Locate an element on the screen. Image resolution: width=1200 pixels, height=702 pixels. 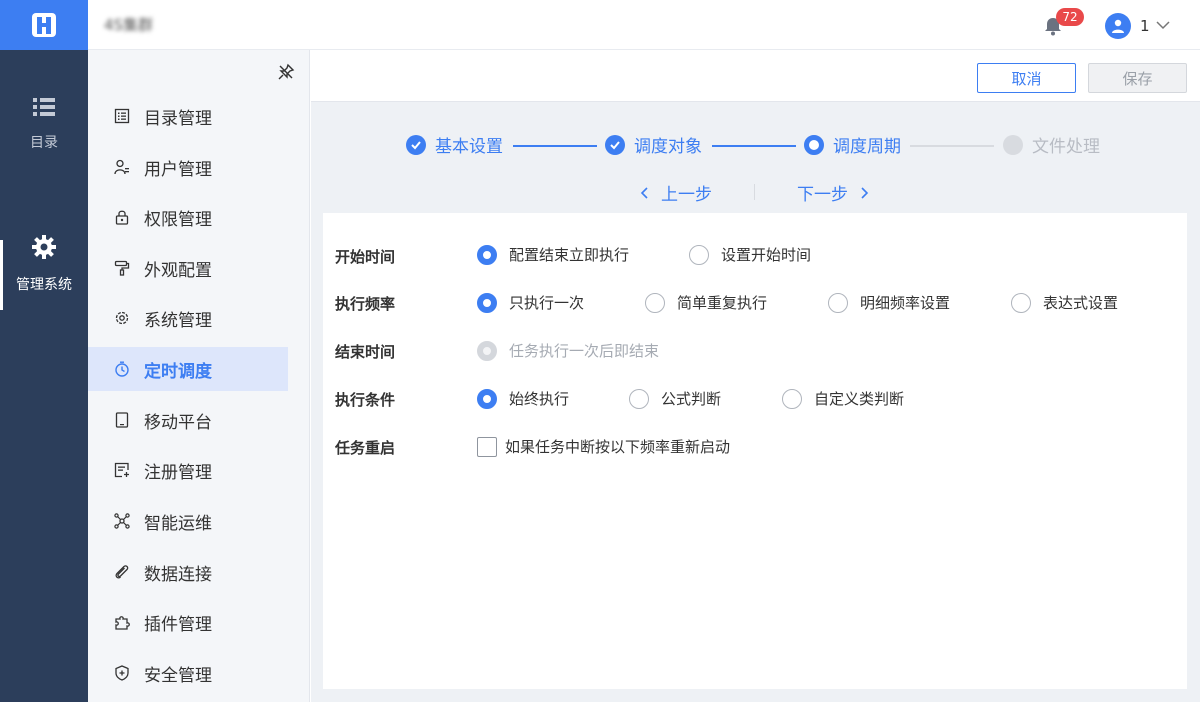
frequency-option-expression: 表达式设置 is located at coordinates (1064, 302).